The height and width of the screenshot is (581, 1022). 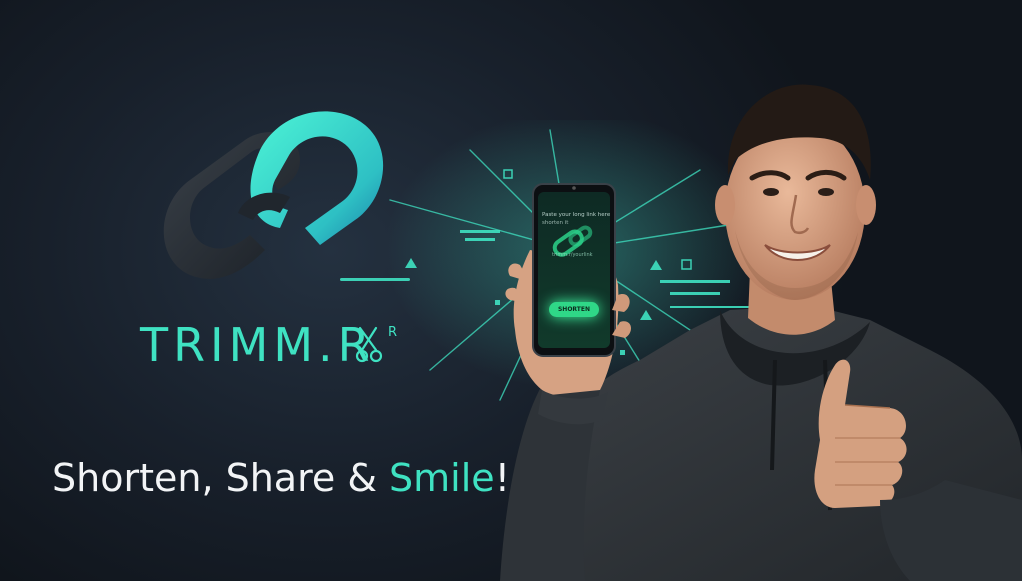 What do you see at coordinates (572, 255) in the screenshot?
I see `phone-link-field: trimm.r/yourlink` at bounding box center [572, 255].